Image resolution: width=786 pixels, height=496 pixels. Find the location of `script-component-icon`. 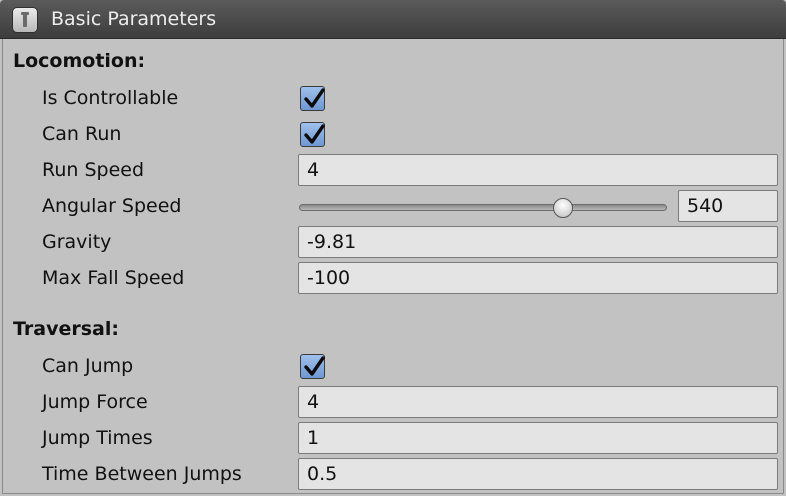

script-component-icon is located at coordinates (25, 20).